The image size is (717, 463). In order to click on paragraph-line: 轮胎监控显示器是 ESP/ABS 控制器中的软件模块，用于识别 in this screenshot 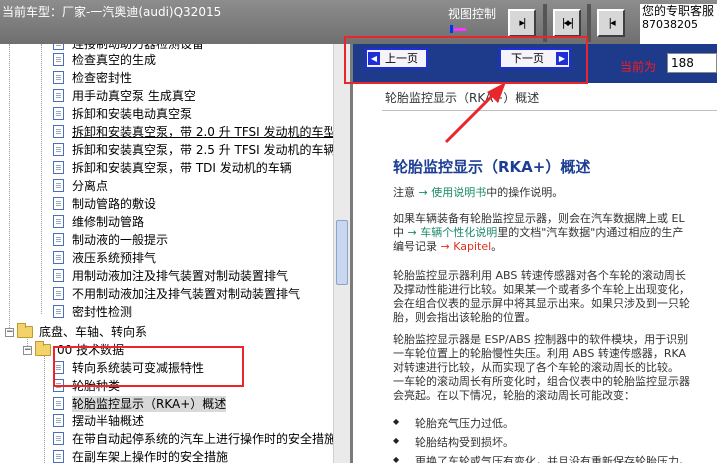, I will do `click(541, 339)`.